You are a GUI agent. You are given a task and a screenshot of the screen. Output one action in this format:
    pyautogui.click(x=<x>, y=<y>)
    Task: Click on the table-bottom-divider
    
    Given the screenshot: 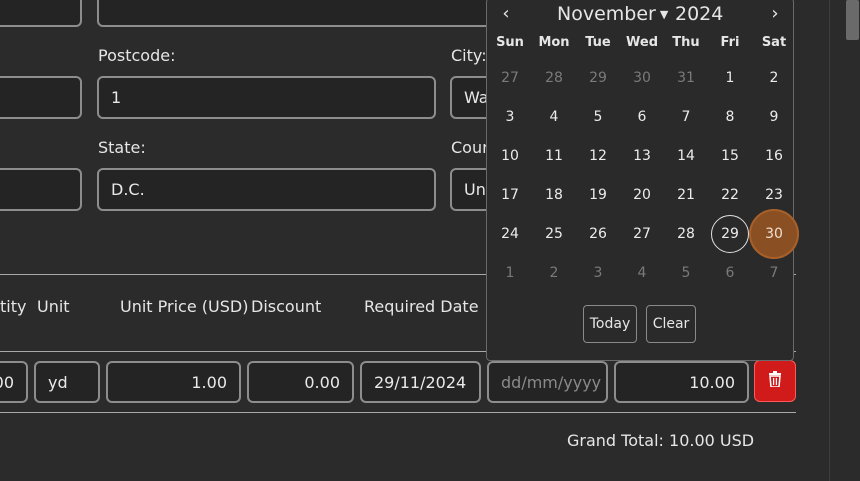 What is the action you would take?
    pyautogui.click(x=398, y=412)
    